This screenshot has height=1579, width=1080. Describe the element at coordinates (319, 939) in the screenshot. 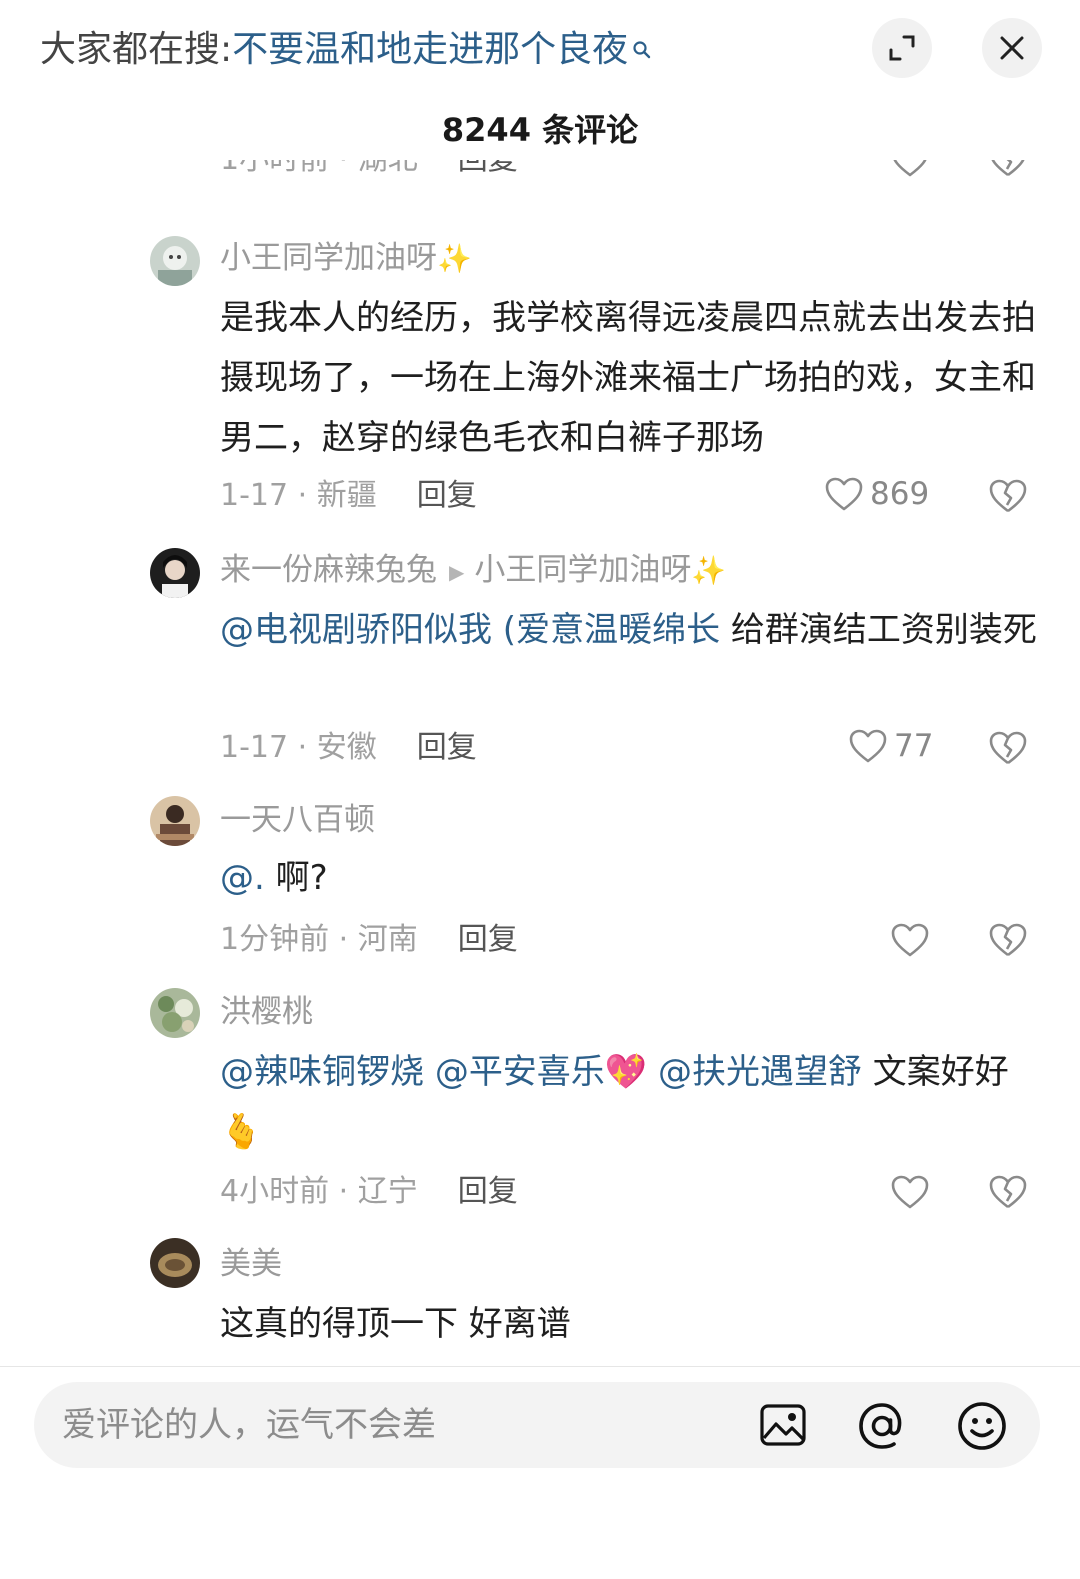

I see `time-location: 1分钟前 · 河南` at that location.